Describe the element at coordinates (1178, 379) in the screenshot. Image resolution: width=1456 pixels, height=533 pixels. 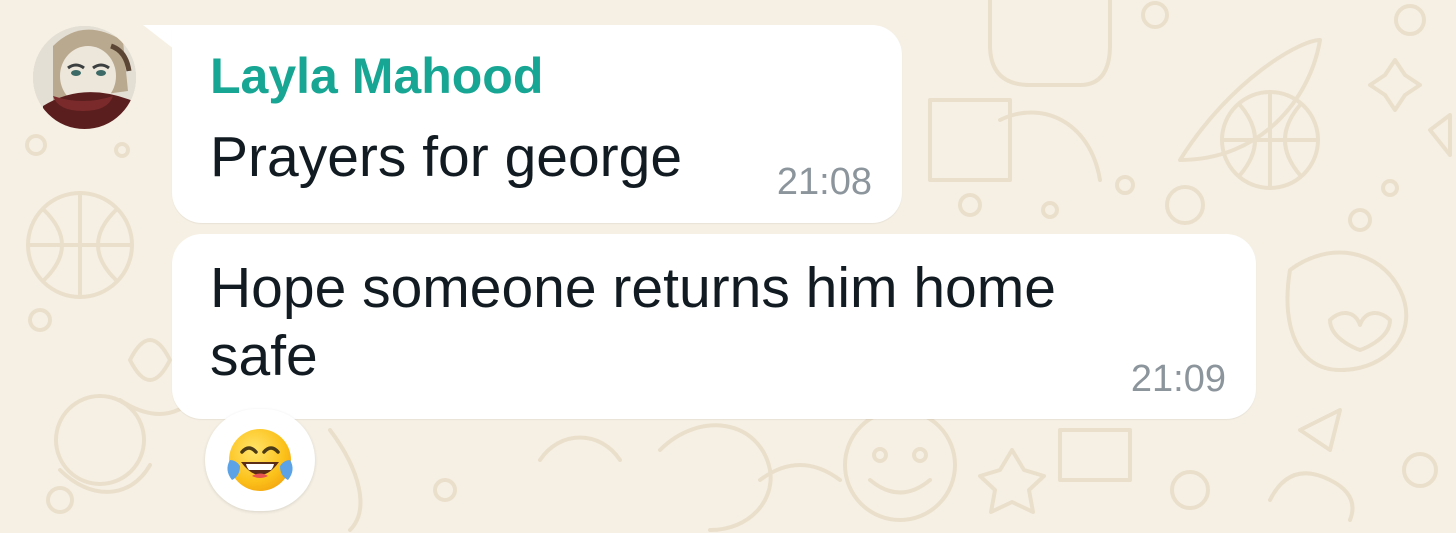
I see `message-timestamp: 21:09` at that location.